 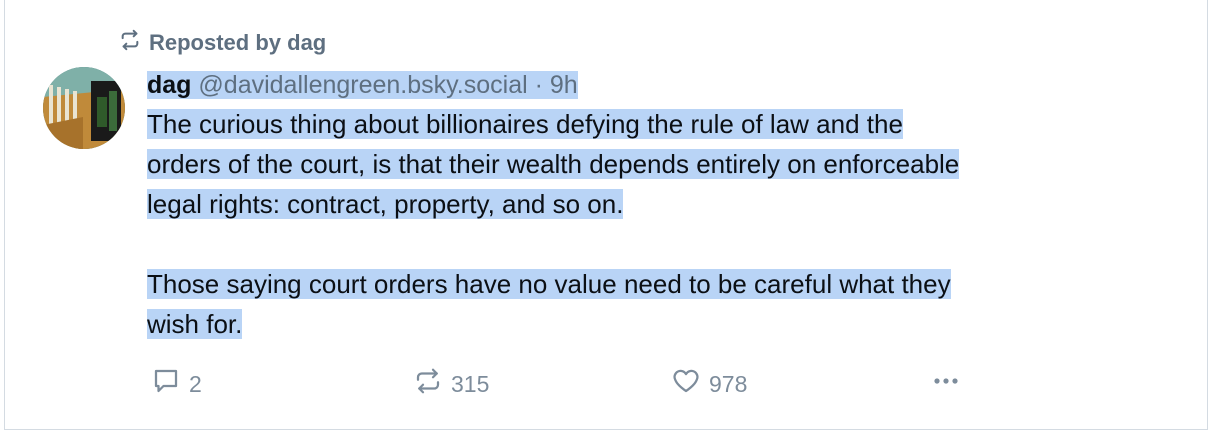 I want to click on post-actions: 2 315 978, so click(x=571, y=384).